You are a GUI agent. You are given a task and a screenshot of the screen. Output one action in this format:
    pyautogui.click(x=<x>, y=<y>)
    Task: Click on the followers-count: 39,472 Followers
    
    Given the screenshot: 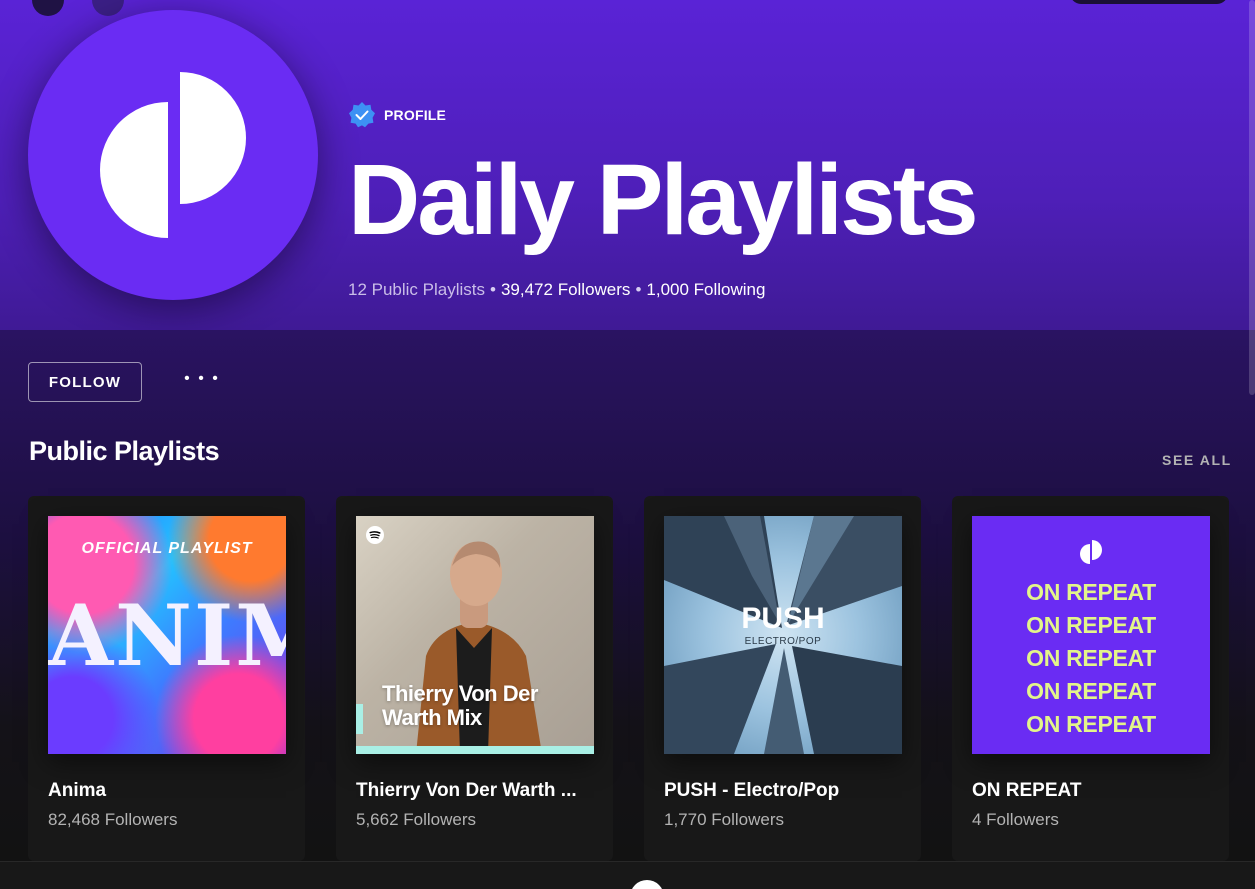 What is the action you would take?
    pyautogui.click(x=565, y=289)
    